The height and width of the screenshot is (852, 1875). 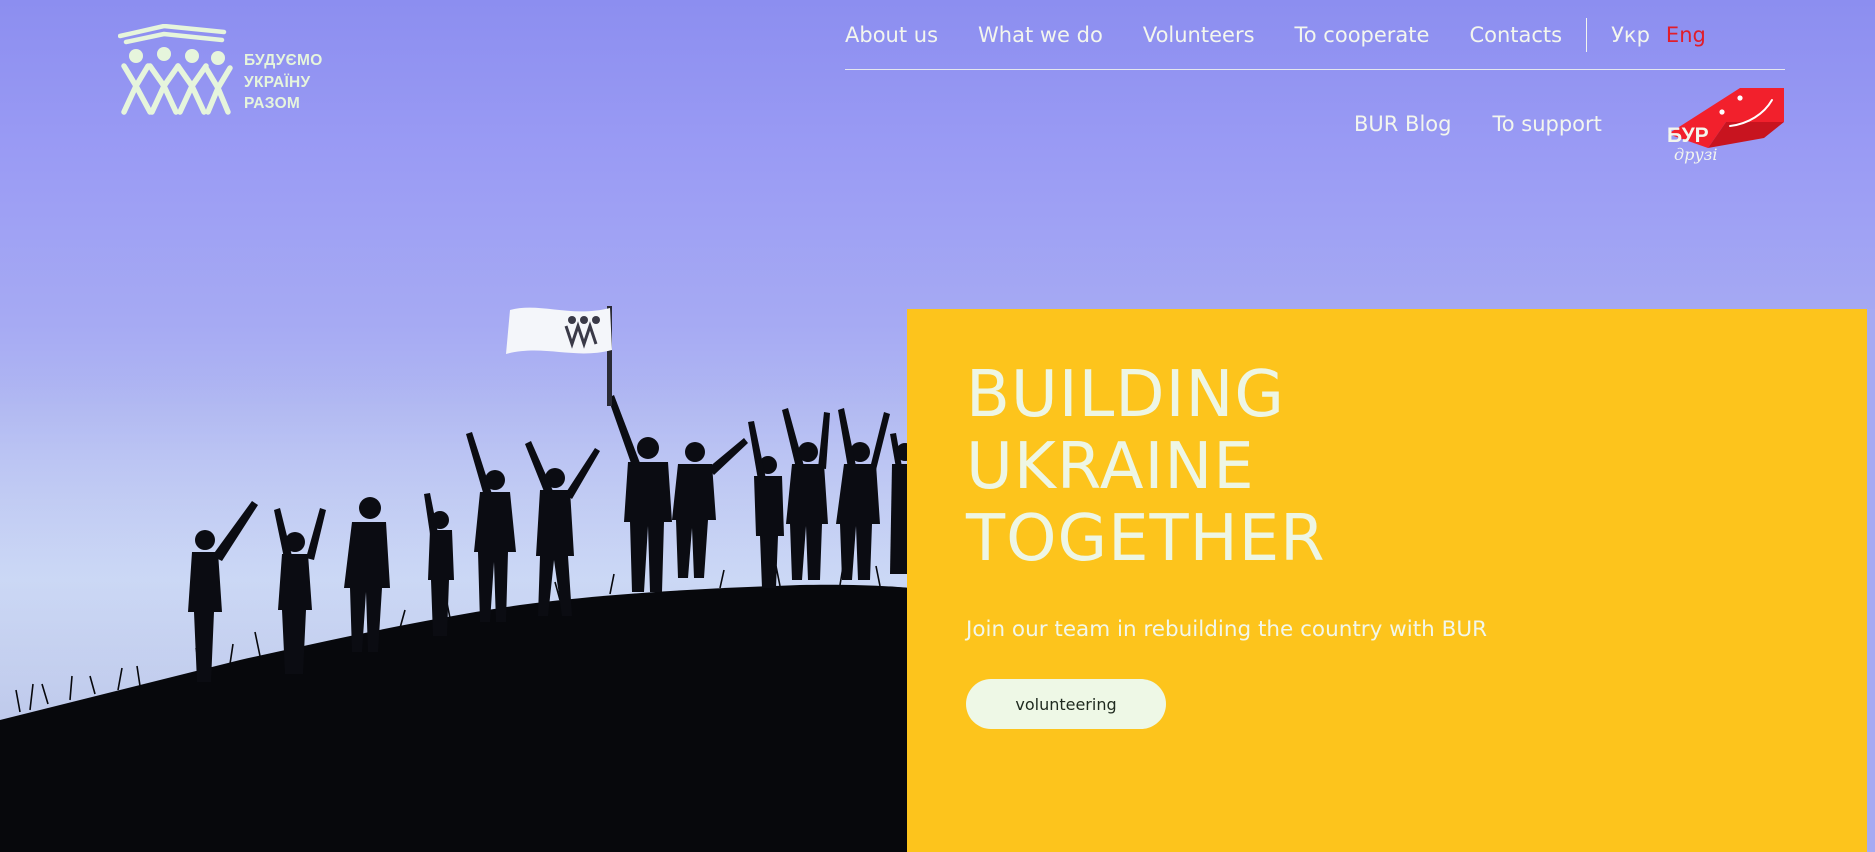 I want to click on nav-link-what-we-do: What we do, so click(x=1040, y=35).